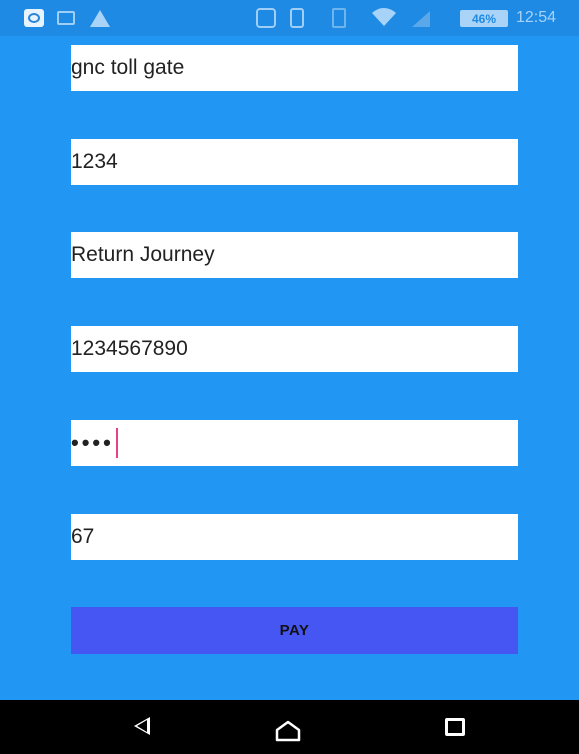 The width and height of the screenshot is (579, 754). Describe the element at coordinates (294, 630) in the screenshot. I see `pay-button: PAY` at that location.